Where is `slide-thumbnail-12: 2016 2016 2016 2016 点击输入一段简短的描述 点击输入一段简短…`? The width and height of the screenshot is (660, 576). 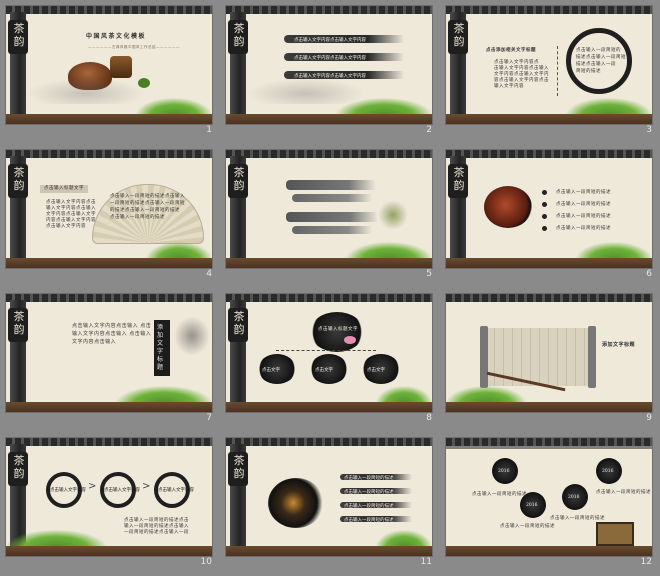 slide-thumbnail-12: 2016 2016 2016 2016 点击输入一段简短的描述 点击输入一段简短… is located at coordinates (549, 497).